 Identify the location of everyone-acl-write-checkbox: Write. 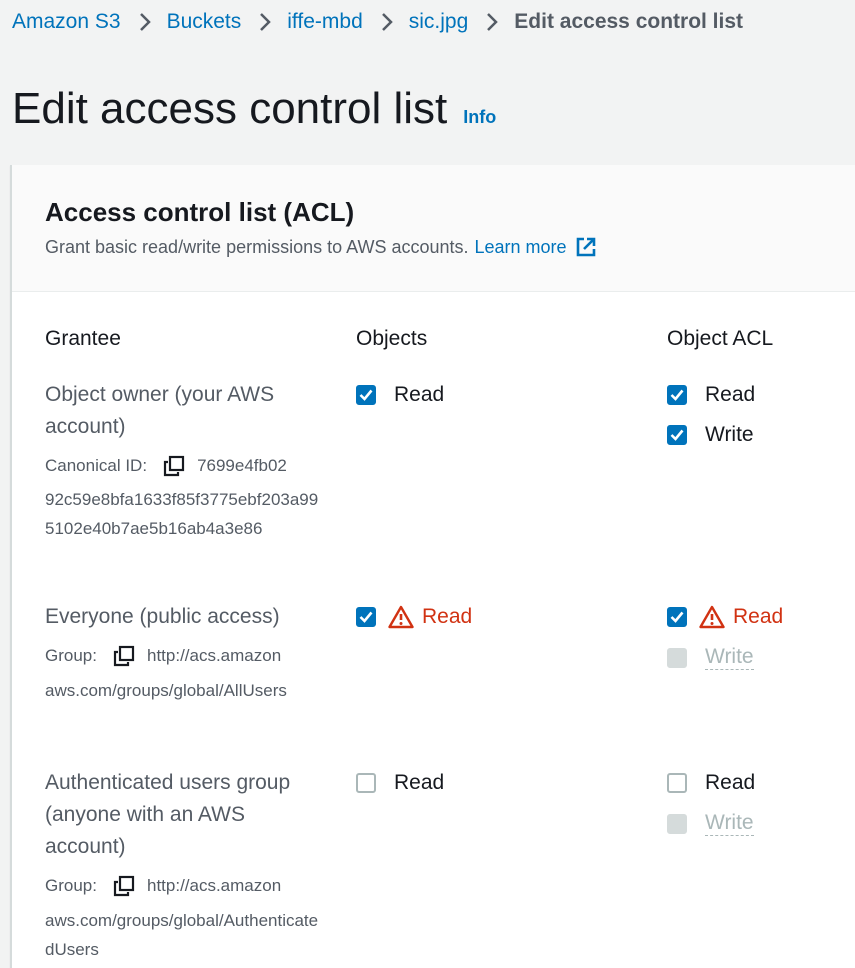
(710, 657).